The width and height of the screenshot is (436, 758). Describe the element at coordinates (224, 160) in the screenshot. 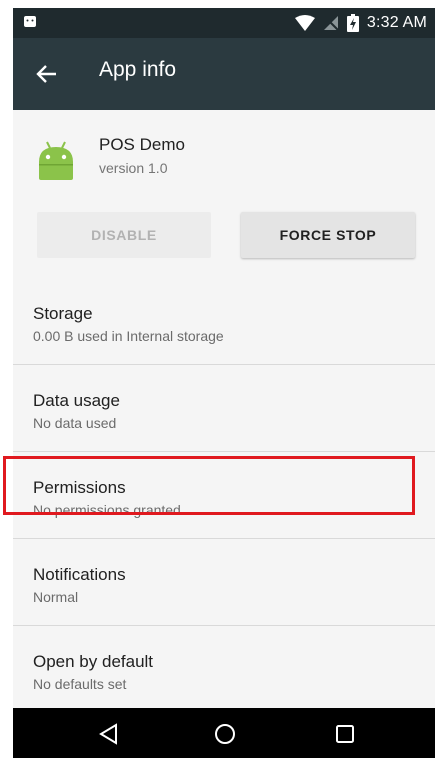

I see `app-header: POS Demo version 1.0` at that location.